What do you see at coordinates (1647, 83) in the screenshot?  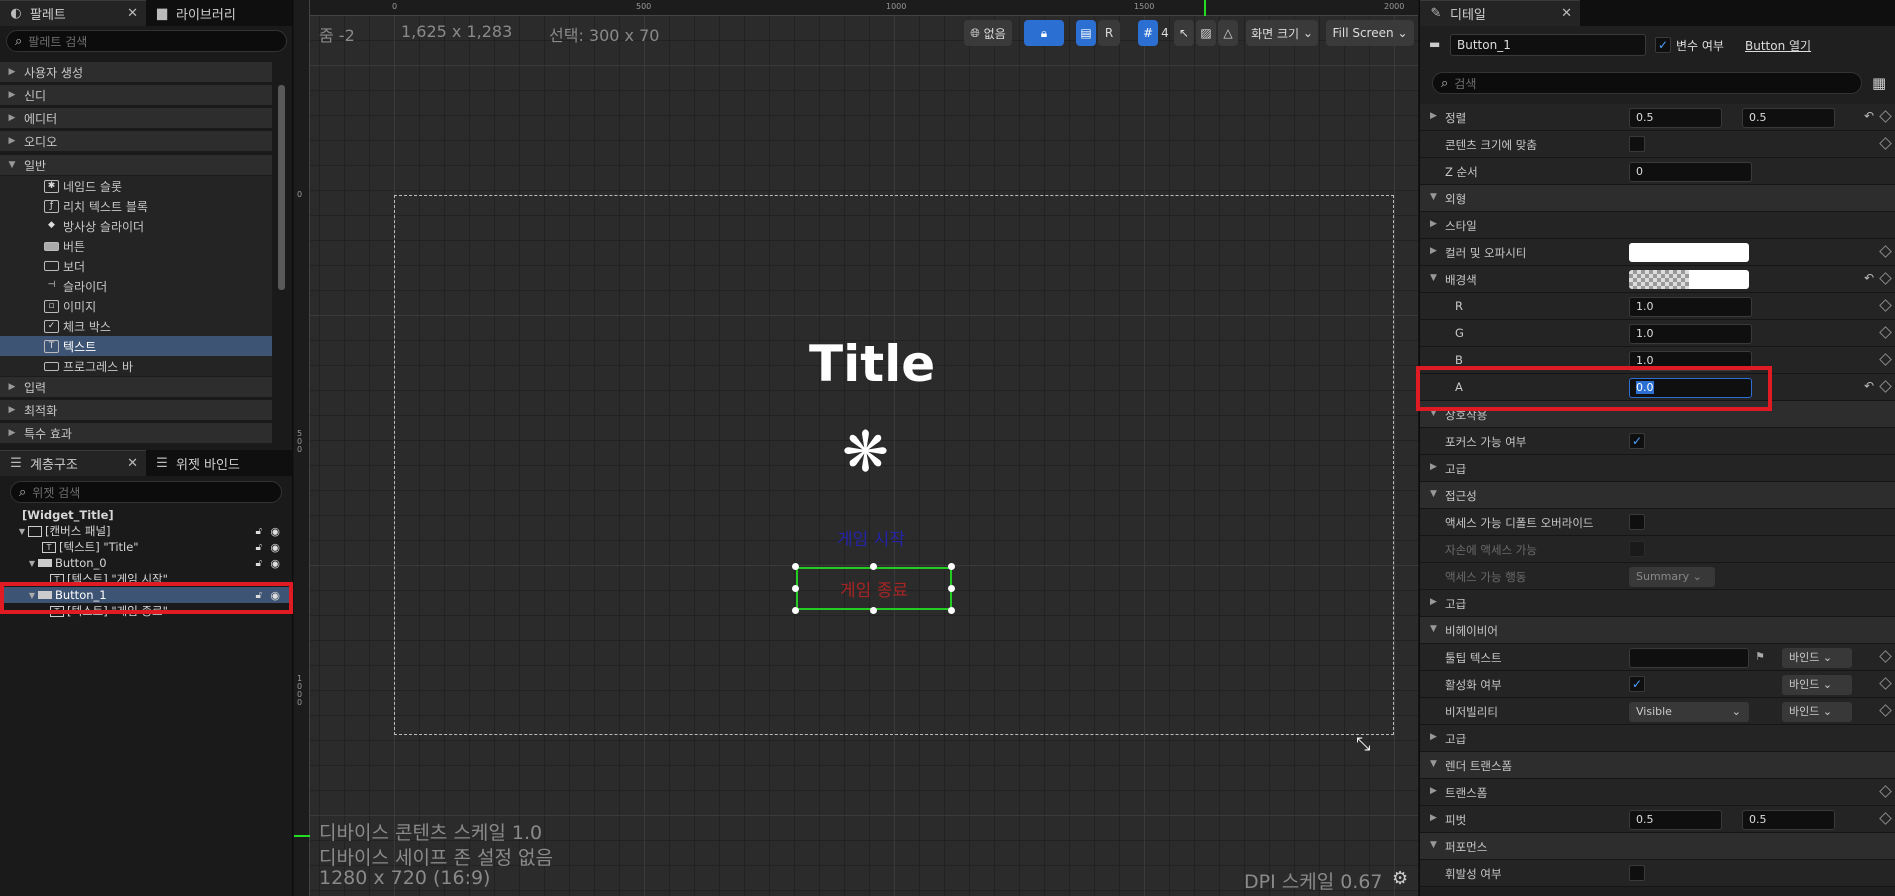 I see `details-search-input: ⌕ 검색` at bounding box center [1647, 83].